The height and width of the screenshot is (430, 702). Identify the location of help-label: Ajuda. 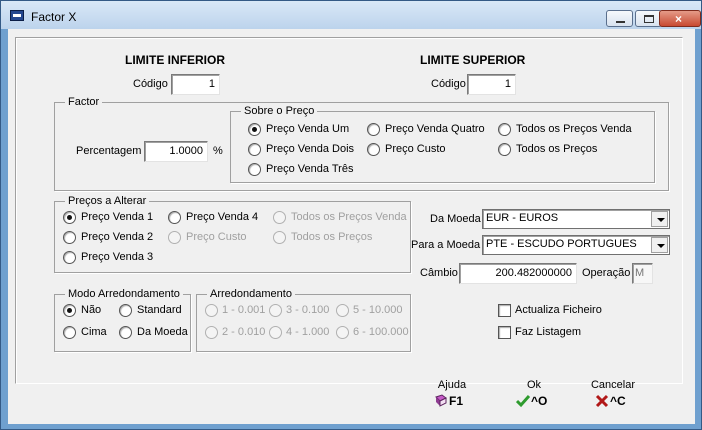
(452, 385).